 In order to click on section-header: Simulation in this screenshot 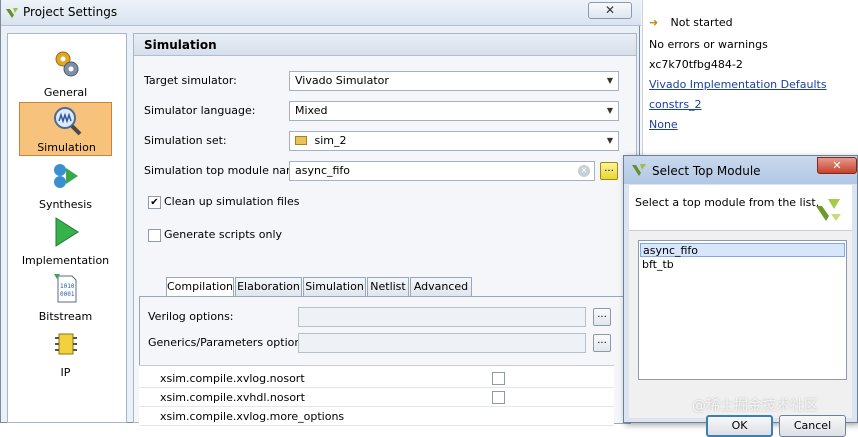, I will do `click(385, 45)`.